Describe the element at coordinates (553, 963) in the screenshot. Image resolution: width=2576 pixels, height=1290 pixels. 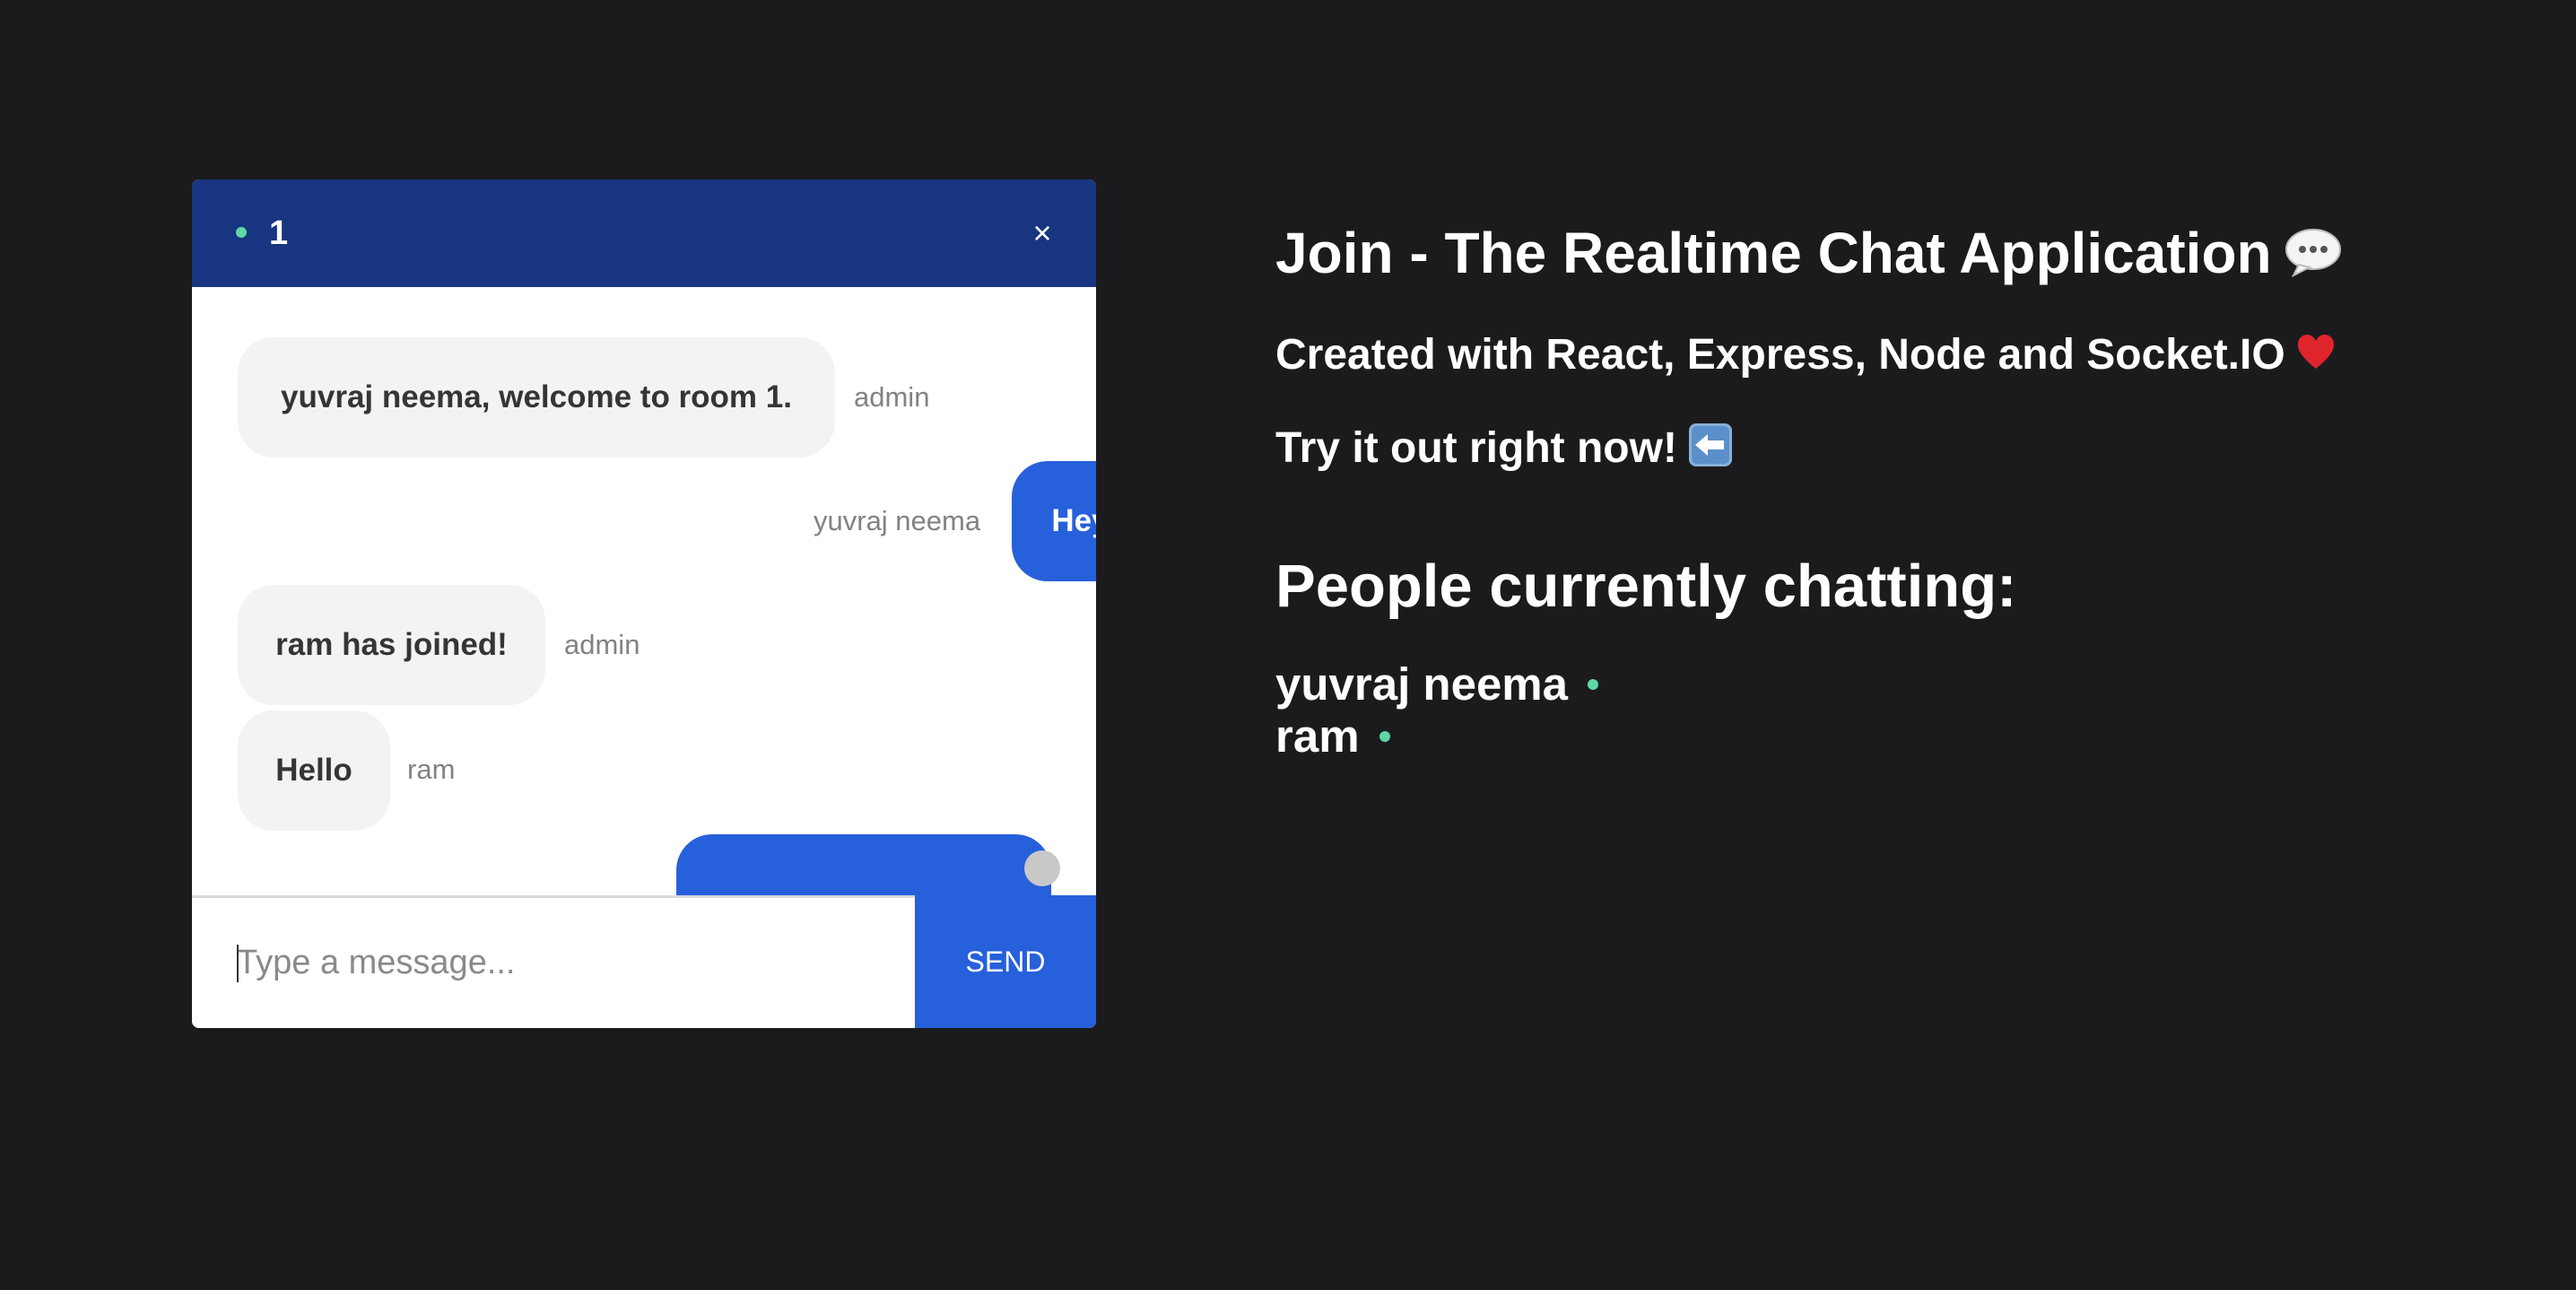
I see `message-input` at that location.